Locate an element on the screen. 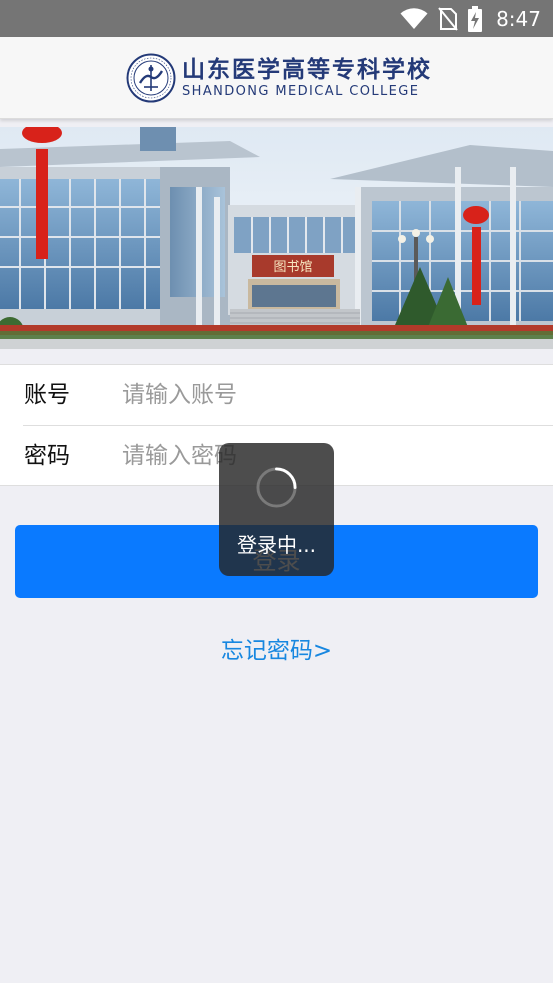 The image size is (553, 983). status-time: 8:47 is located at coordinates (518, 18).